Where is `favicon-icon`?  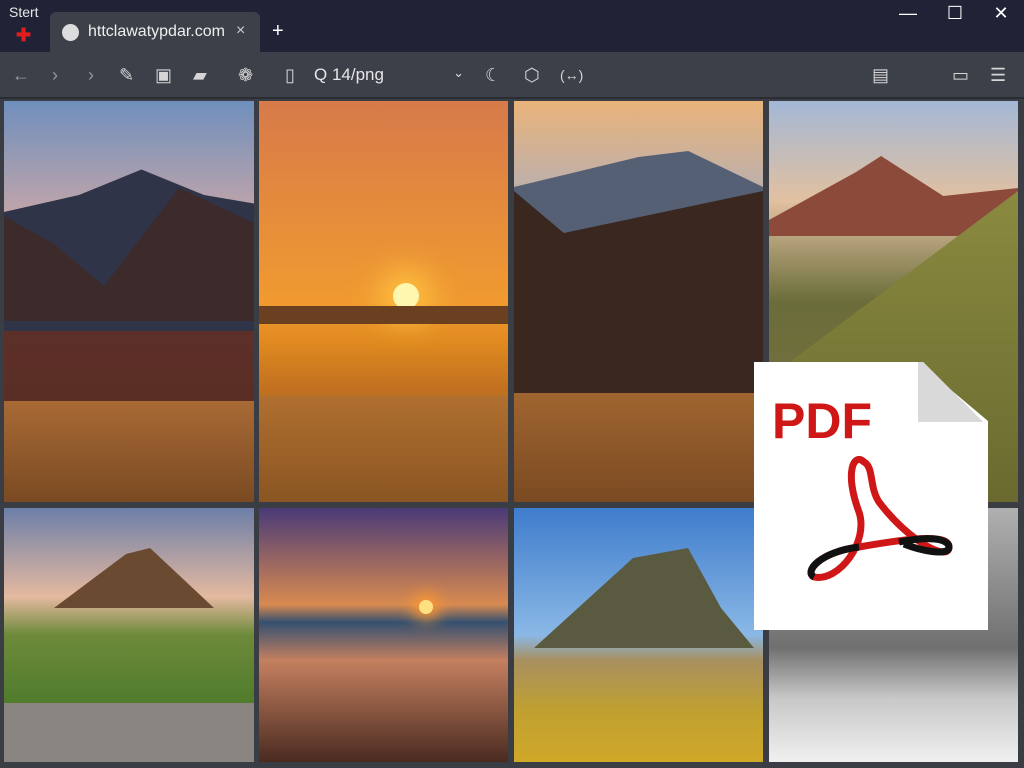 favicon-icon is located at coordinates (70, 32).